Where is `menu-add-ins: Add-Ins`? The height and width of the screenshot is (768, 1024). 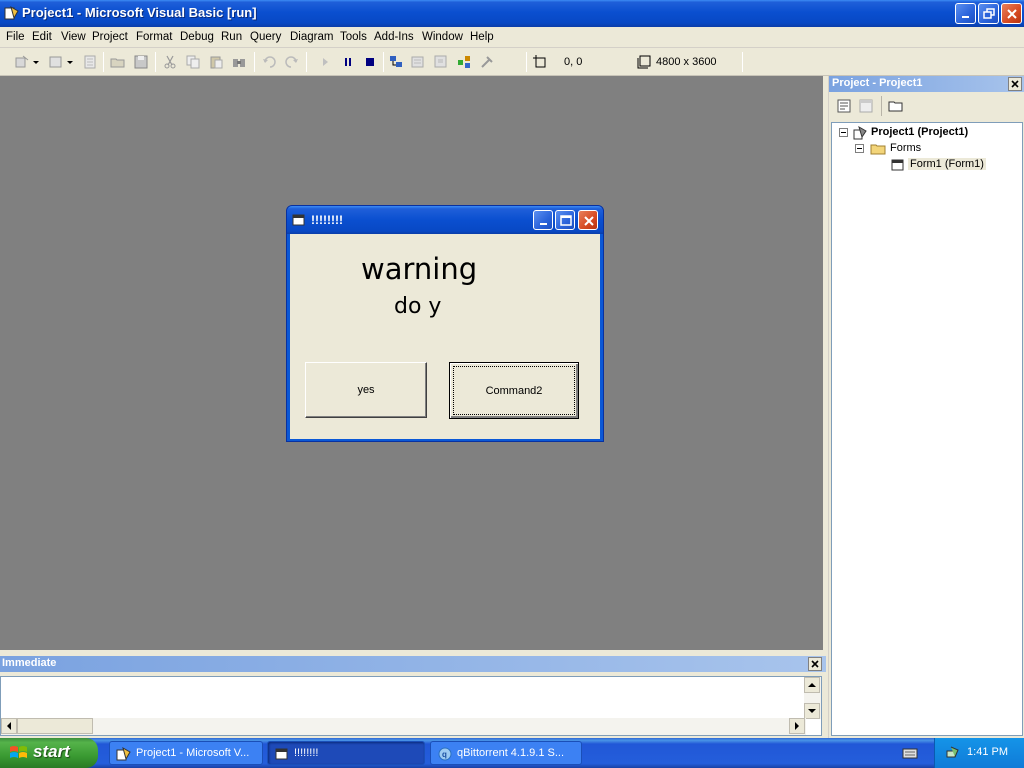
menu-add-ins: Add-Ins is located at coordinates (394, 37).